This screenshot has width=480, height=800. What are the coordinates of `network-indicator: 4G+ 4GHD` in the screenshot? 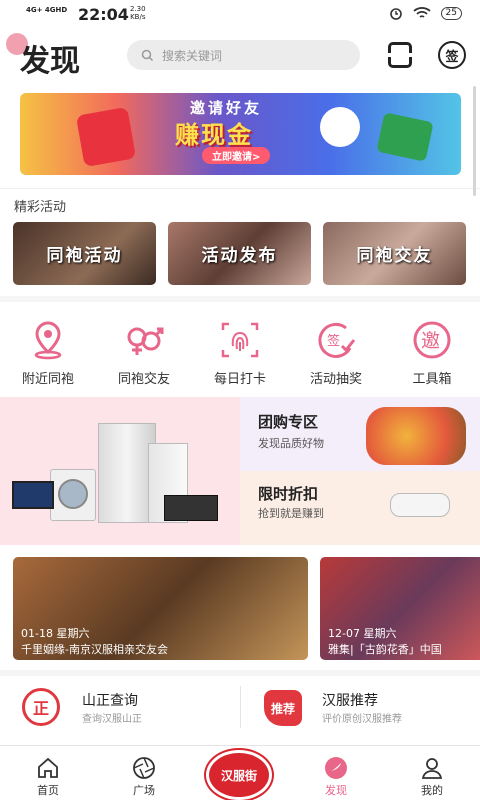 It's located at (47, 10).